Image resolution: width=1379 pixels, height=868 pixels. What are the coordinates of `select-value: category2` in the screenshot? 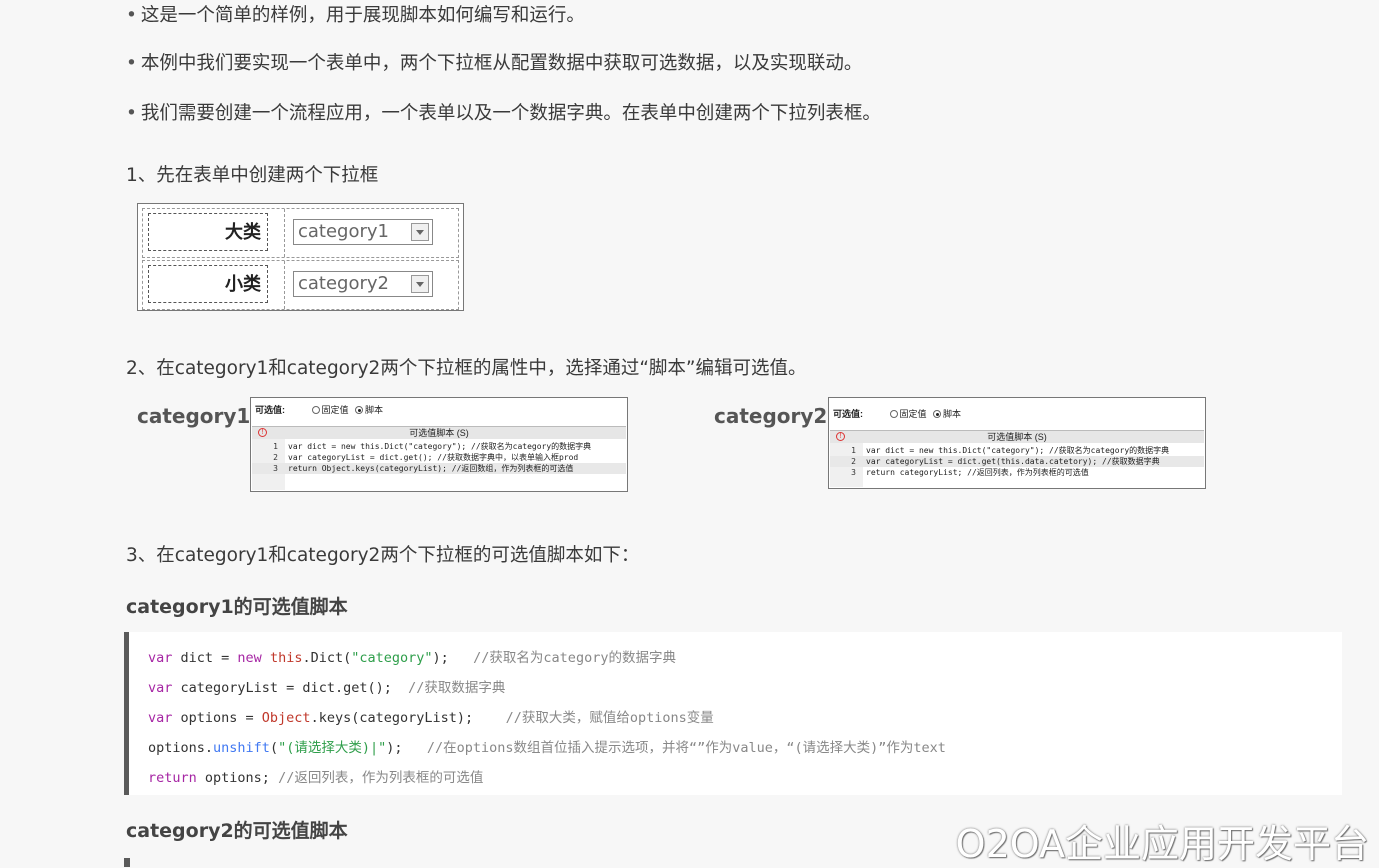 It's located at (344, 283).